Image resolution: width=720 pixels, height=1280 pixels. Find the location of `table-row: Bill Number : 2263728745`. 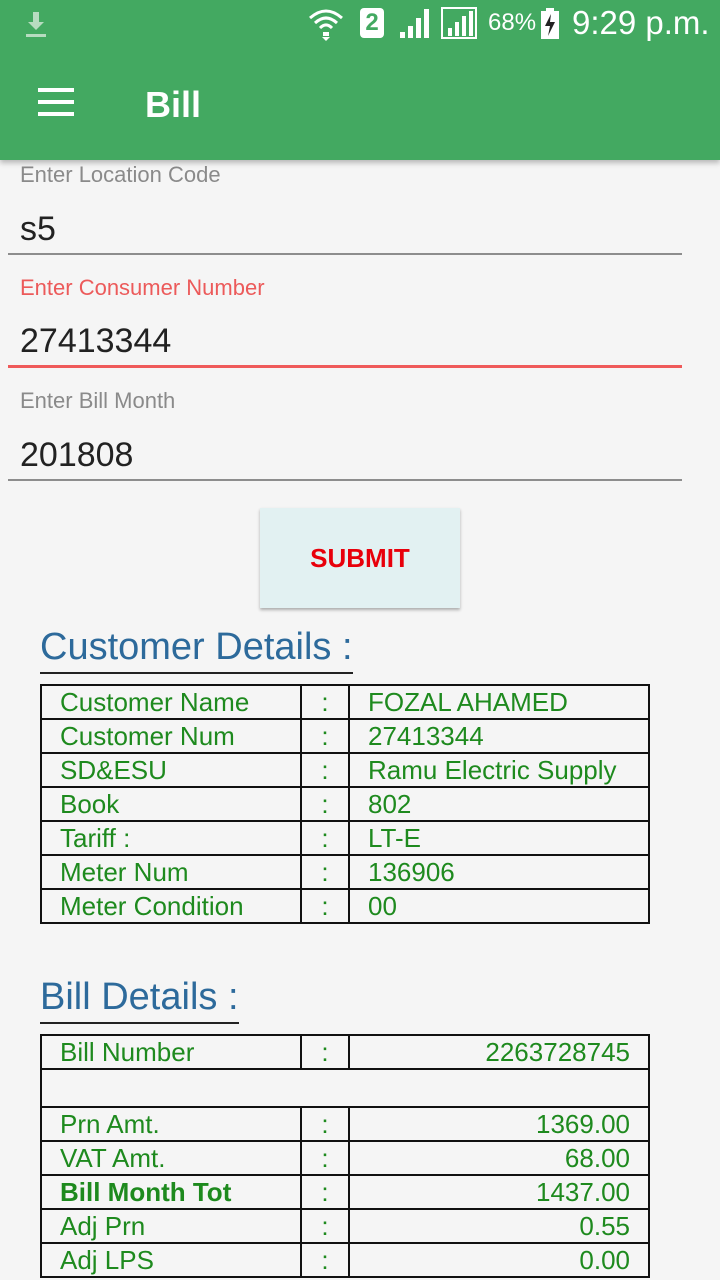

table-row: Bill Number : 2263728745 is located at coordinates (345, 1052).